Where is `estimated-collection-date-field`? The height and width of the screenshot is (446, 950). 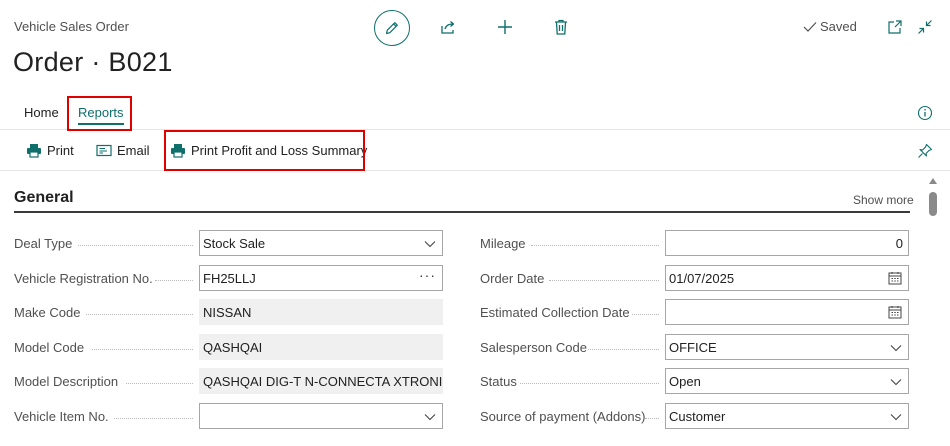
estimated-collection-date-field is located at coordinates (787, 312).